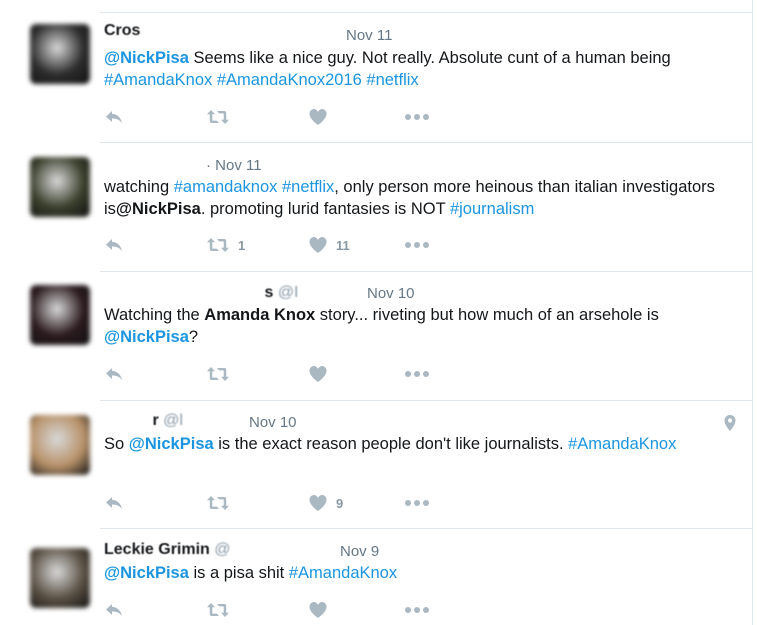  I want to click on user-name: Cros, so click(122, 30).